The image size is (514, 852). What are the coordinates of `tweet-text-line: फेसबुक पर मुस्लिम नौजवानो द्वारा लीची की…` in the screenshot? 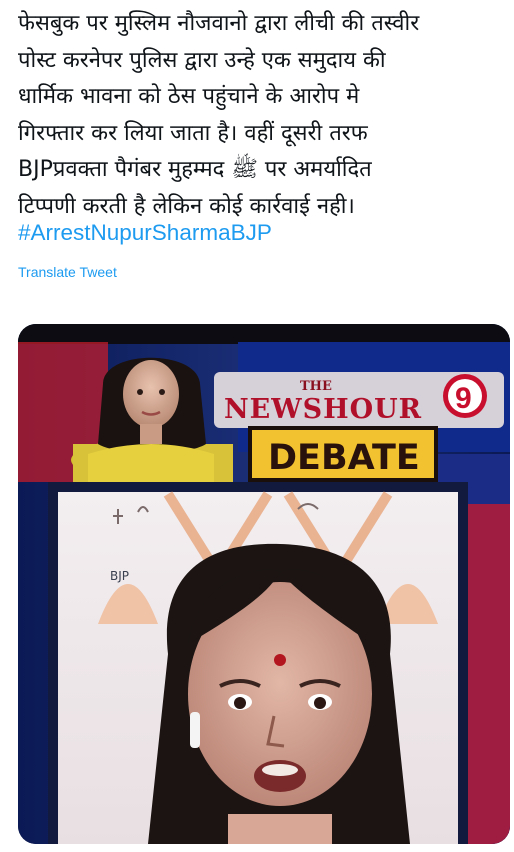 It's located at (219, 23).